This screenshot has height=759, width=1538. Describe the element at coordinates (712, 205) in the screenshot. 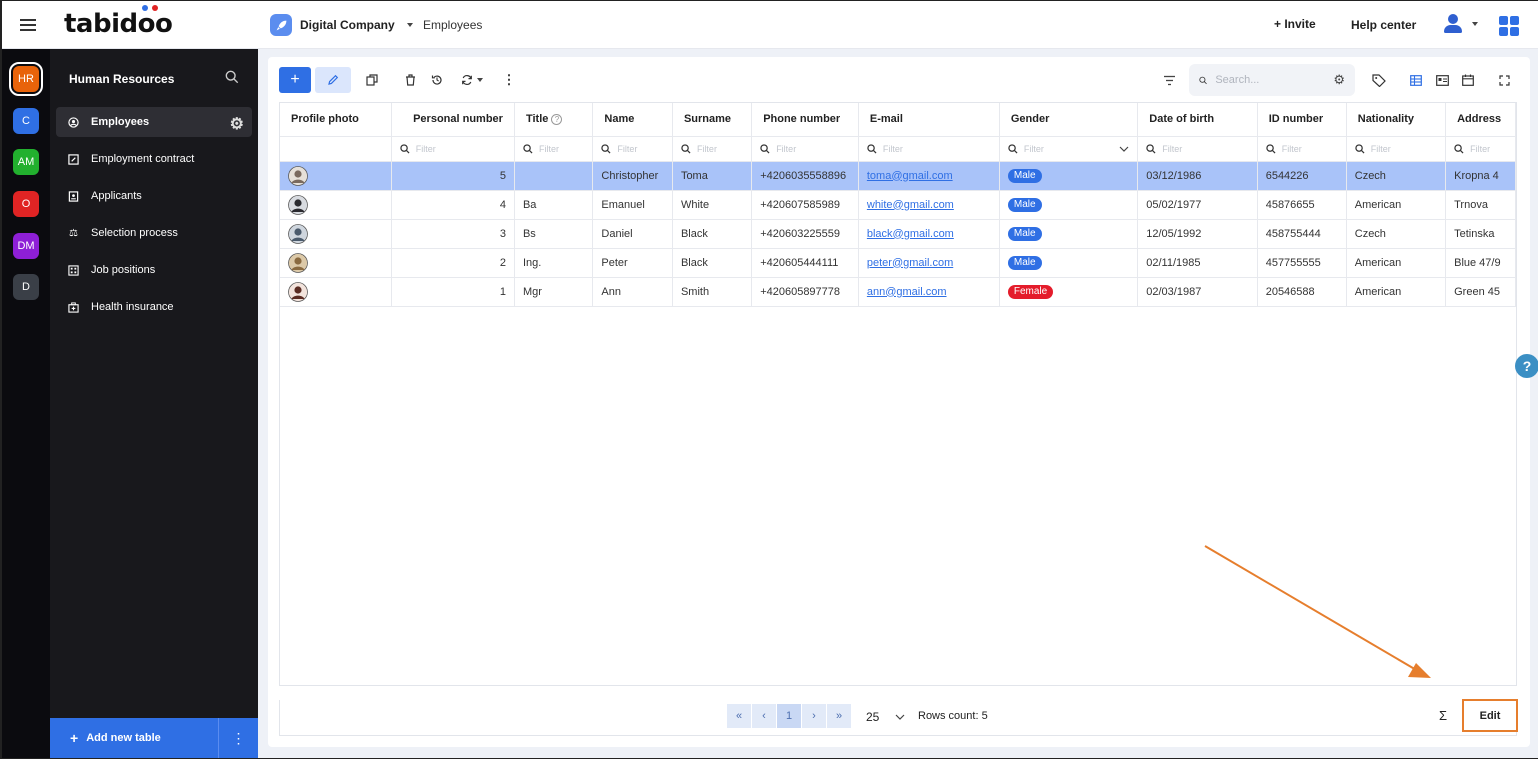

I see `surname-cell: White` at that location.